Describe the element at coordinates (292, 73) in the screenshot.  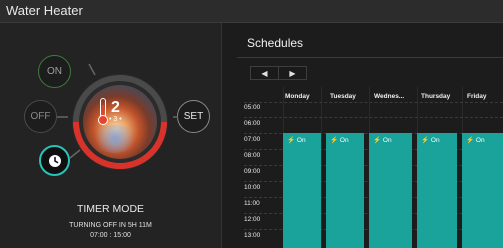
I see `next-week-button: ▶` at that location.